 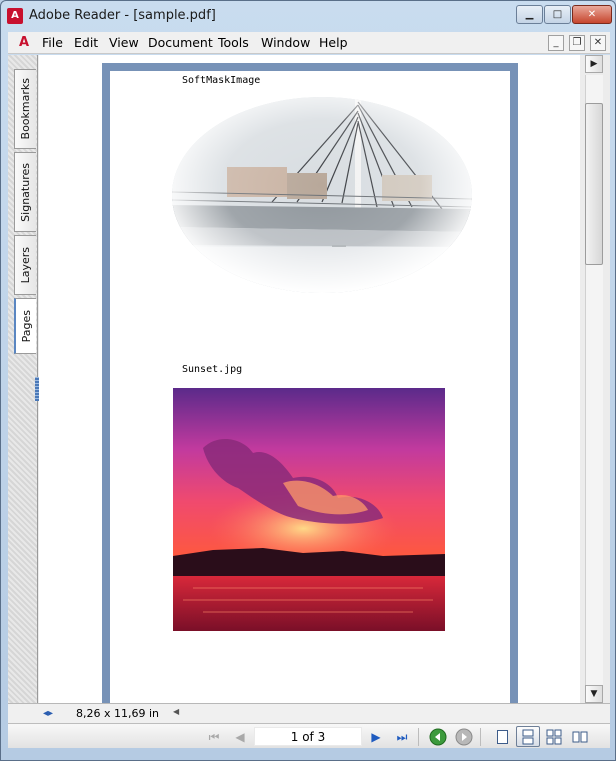 I want to click on navigation-panel-tabs: Bookmarks Signatures Layers Pages, so click(x=23, y=379).